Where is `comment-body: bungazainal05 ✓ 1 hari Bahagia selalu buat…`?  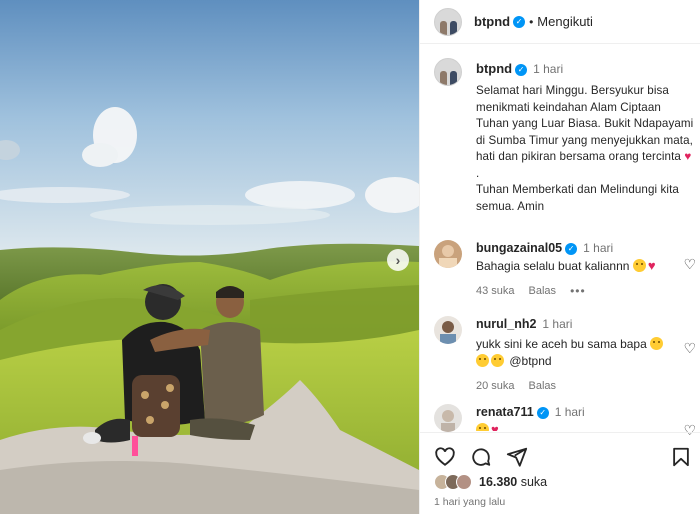 comment-body: bungazainal05 ✓ 1 hari Bahagia selalu buat… is located at coordinates (571, 270).